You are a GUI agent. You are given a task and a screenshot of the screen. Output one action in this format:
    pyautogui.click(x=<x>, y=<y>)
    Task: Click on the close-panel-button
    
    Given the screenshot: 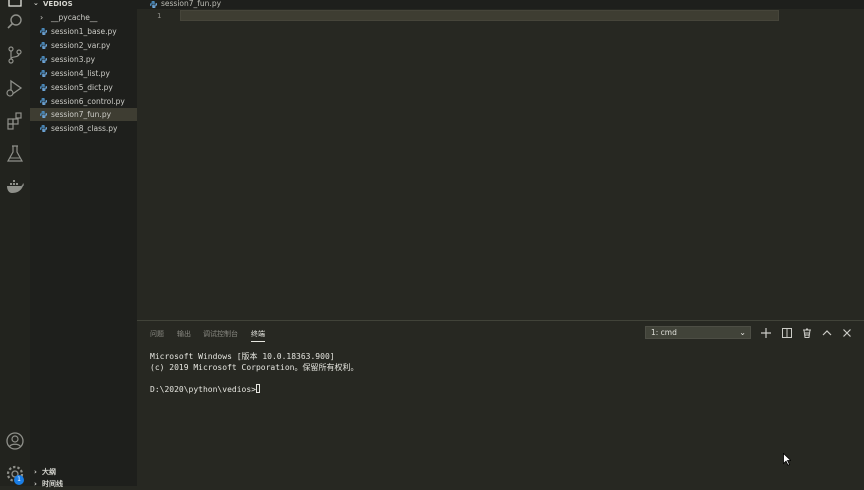 What is the action you would take?
    pyautogui.click(x=847, y=333)
    